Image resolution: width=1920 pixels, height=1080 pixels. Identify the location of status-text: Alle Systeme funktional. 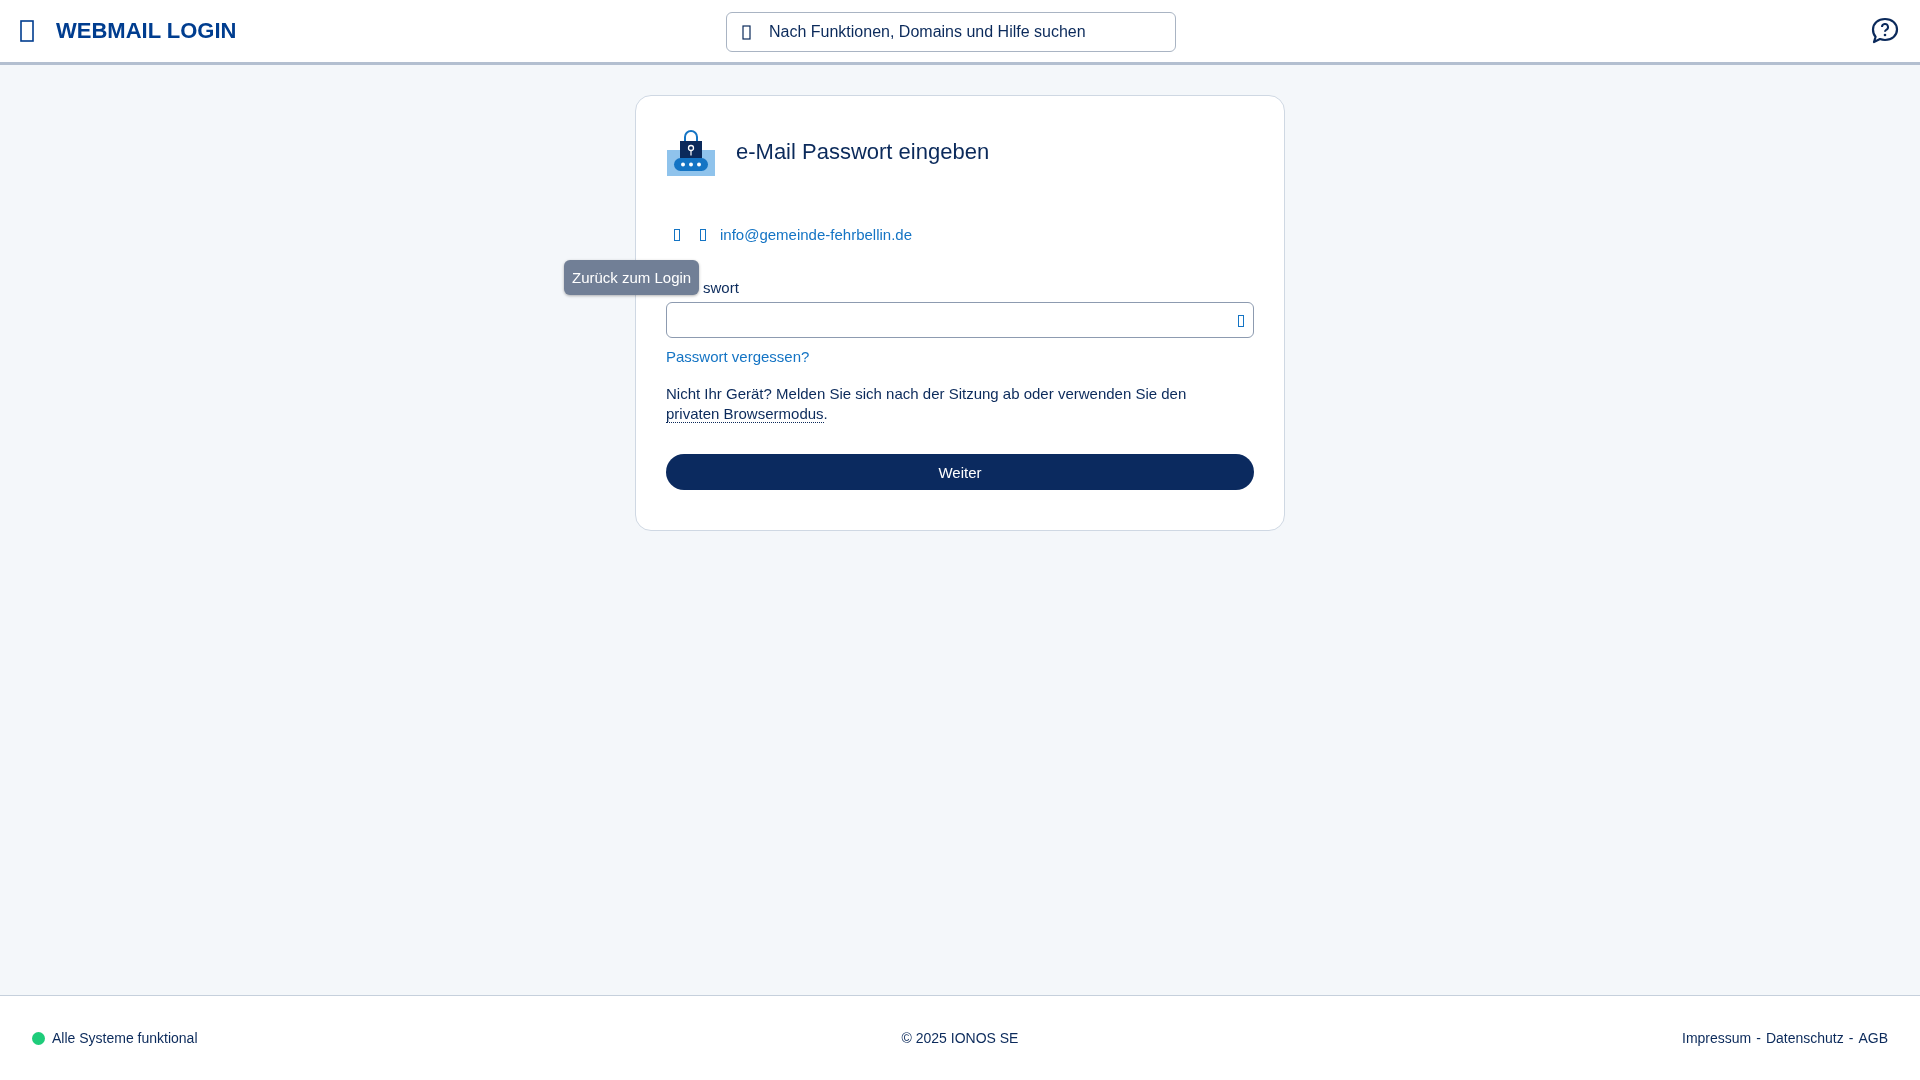
(125, 1038).